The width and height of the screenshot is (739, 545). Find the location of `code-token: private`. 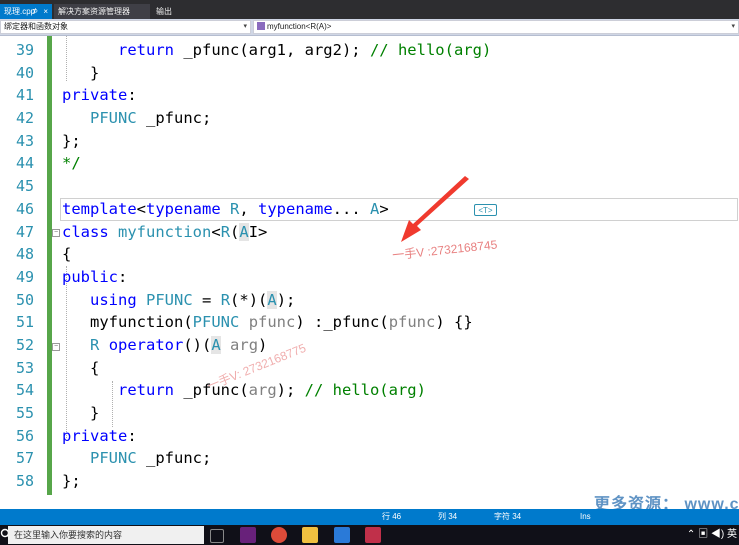

code-token: private is located at coordinates (95, 436).